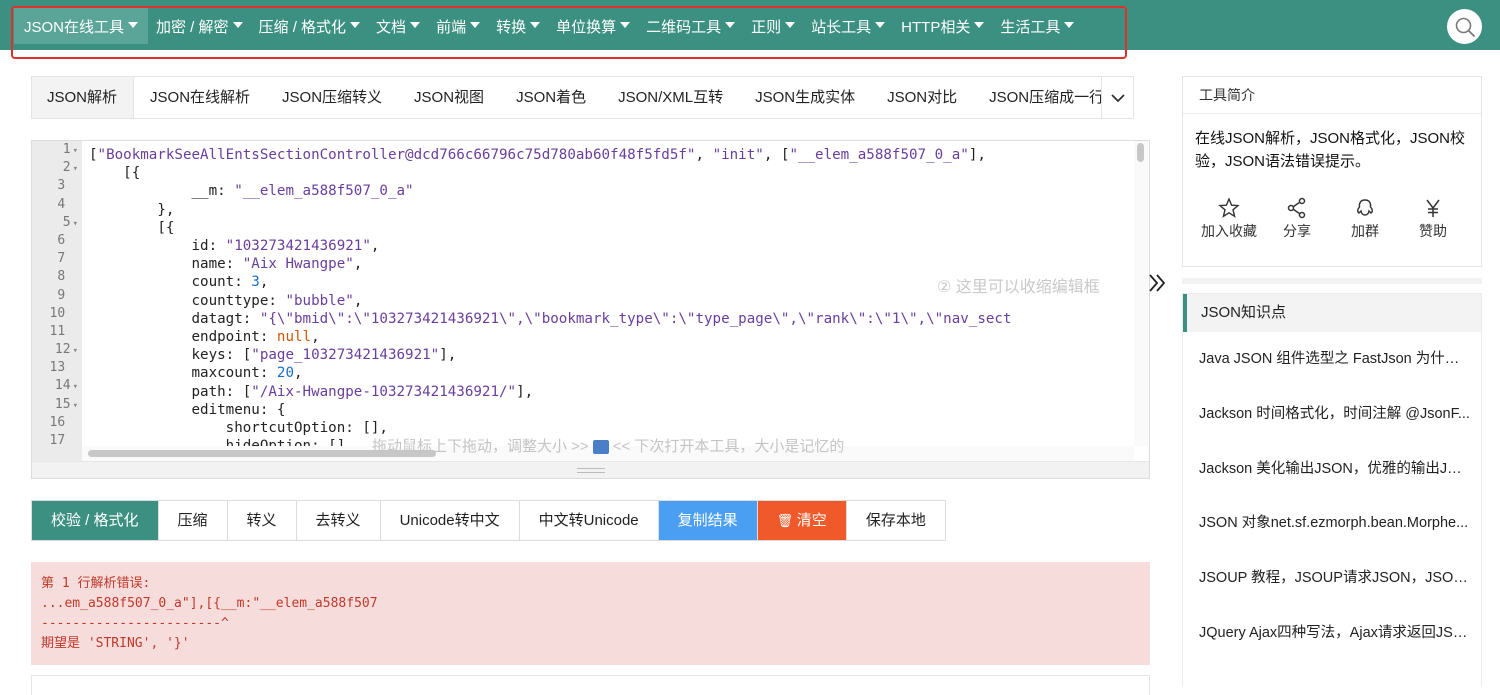 The height and width of the screenshot is (695, 1500). Describe the element at coordinates (62, 404) in the screenshot. I see `line-number-text: 15` at that location.